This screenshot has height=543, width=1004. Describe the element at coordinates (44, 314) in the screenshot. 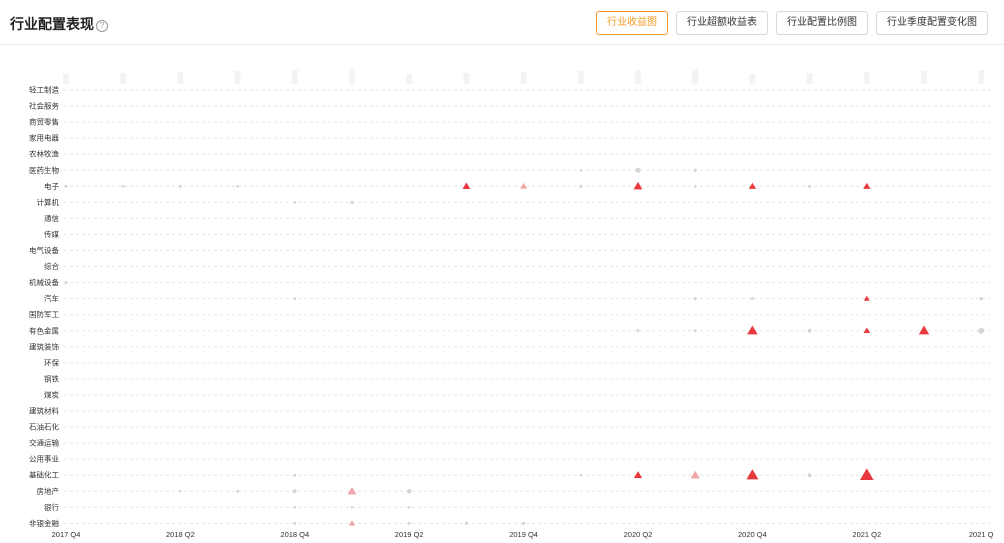

I see `category-label: 国防军工` at that location.